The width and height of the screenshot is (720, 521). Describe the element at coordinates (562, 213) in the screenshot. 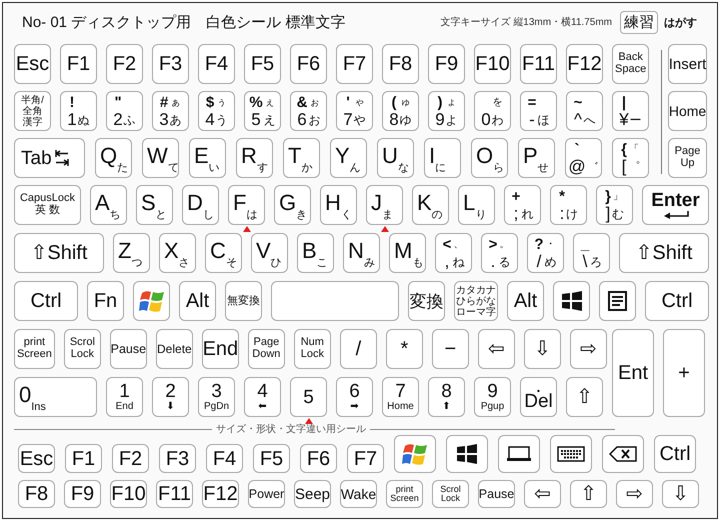

I see `symbol-legend: :` at that location.